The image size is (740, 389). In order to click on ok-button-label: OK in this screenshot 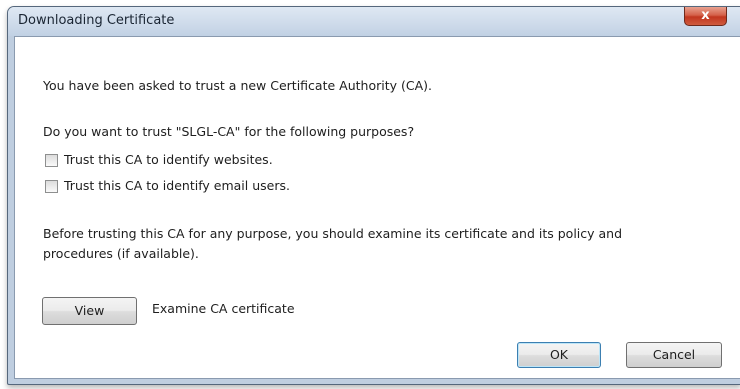, I will do `click(559, 354)`.